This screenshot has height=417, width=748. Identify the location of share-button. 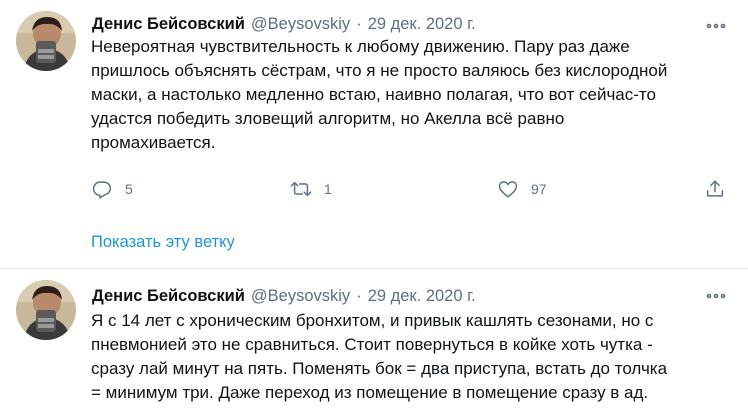
(715, 189).